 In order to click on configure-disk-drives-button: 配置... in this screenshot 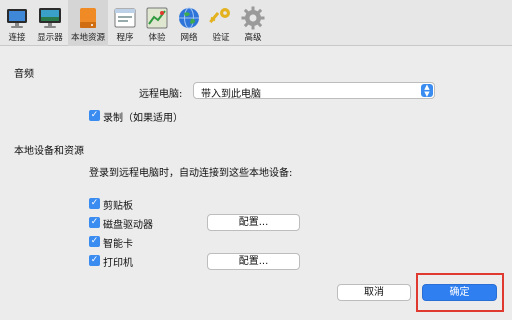, I will do `click(253, 222)`.